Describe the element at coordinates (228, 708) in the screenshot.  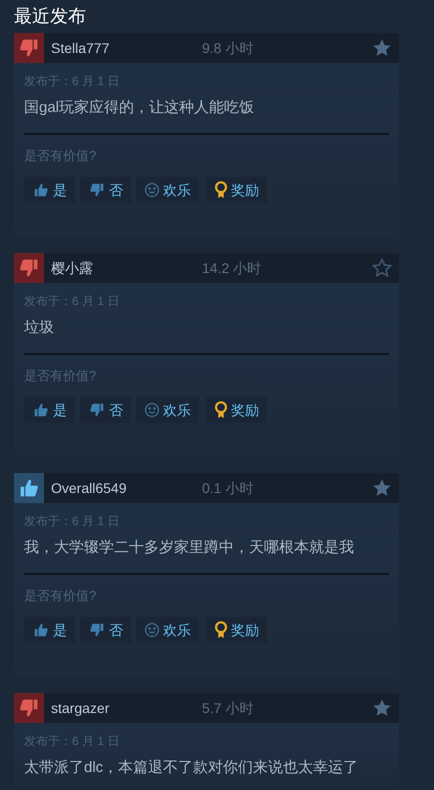
I see `playtime-text: 5.7 小时` at that location.